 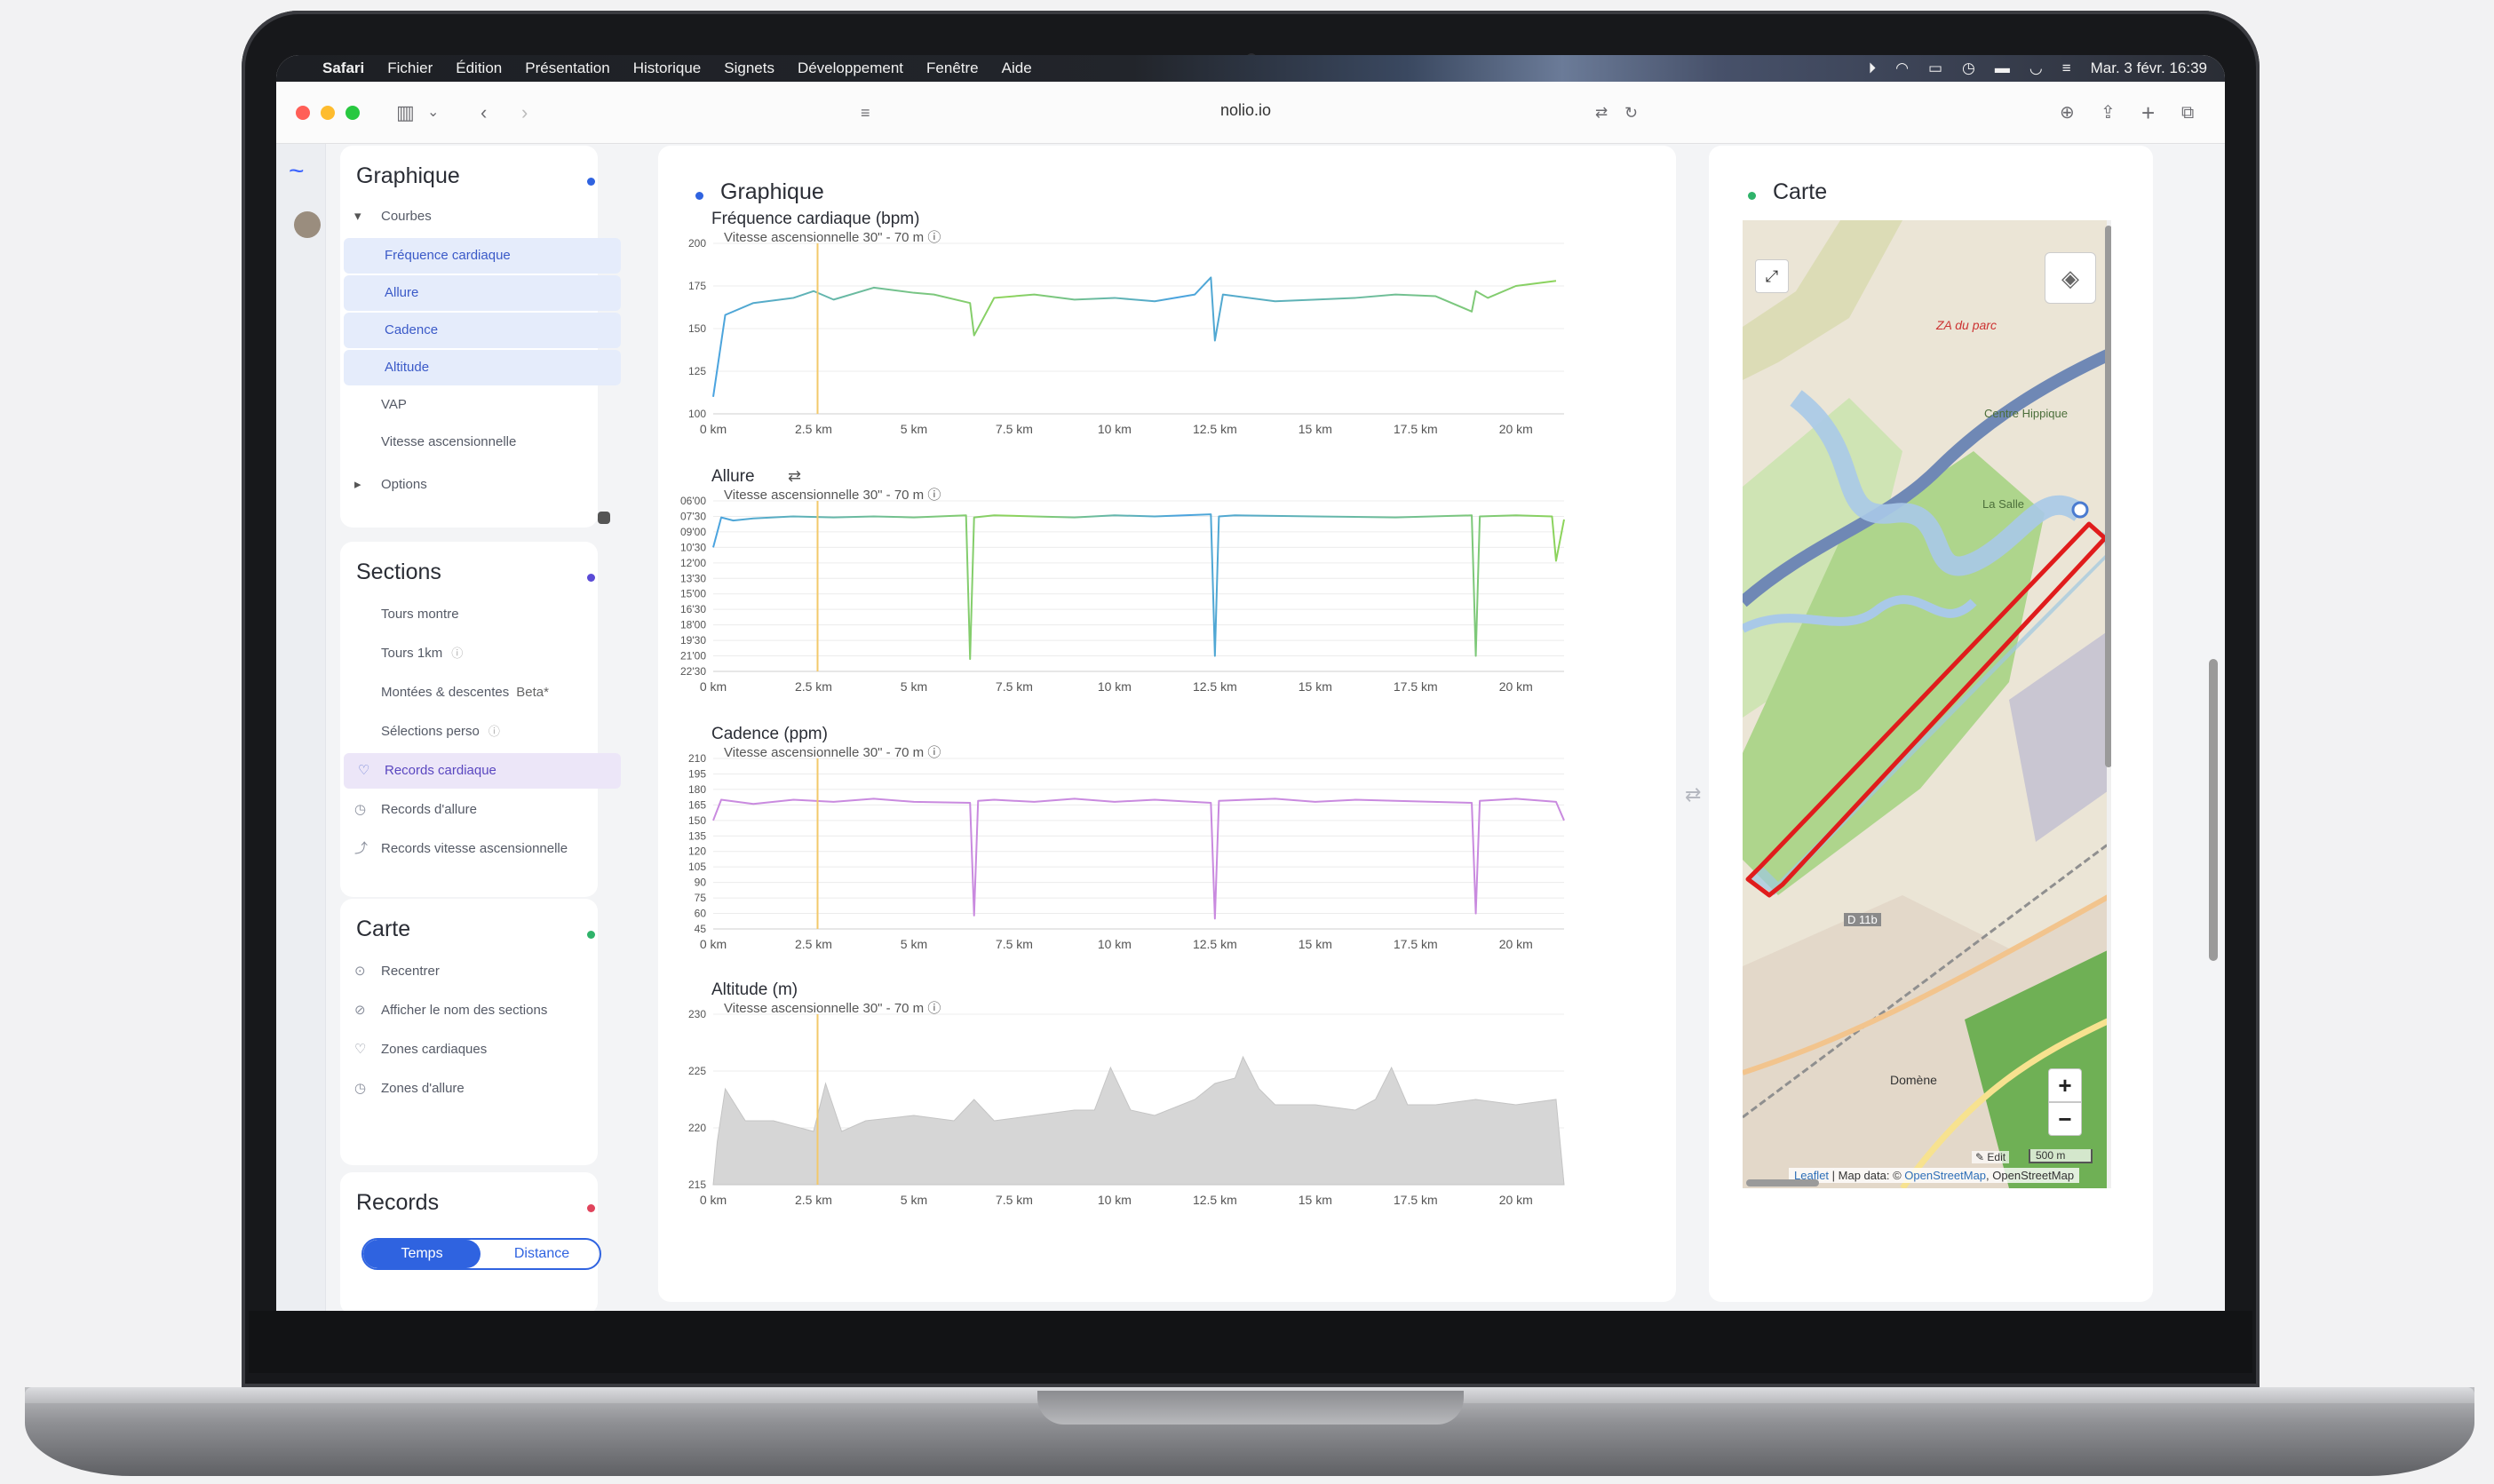 I want to click on map-edit-link: ✎ Edit, so click(x=1991, y=1157).